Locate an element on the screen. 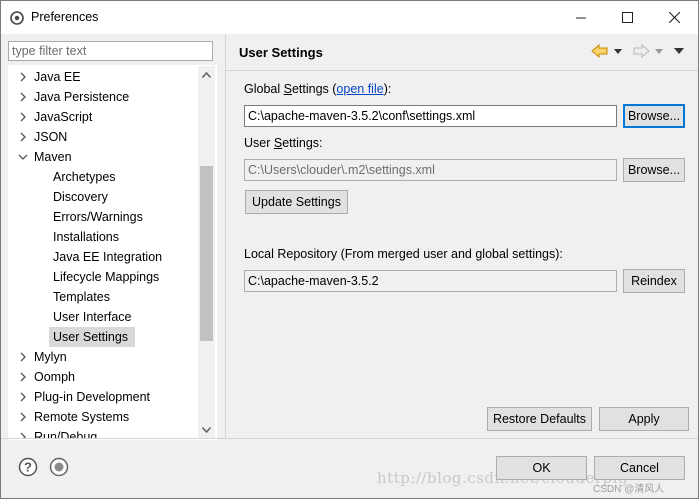  tree-scrollbar is located at coordinates (206, 252).